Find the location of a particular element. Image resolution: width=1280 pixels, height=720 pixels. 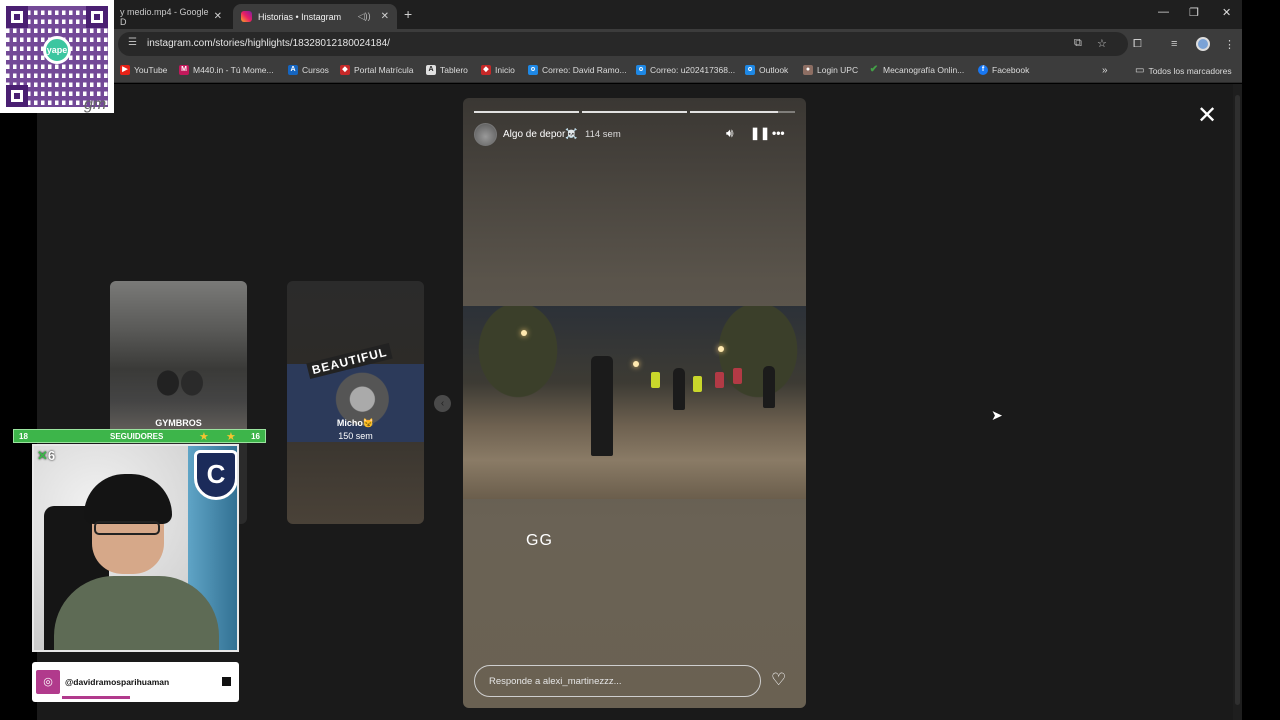

m440-icon: M is located at coordinates (184, 70).